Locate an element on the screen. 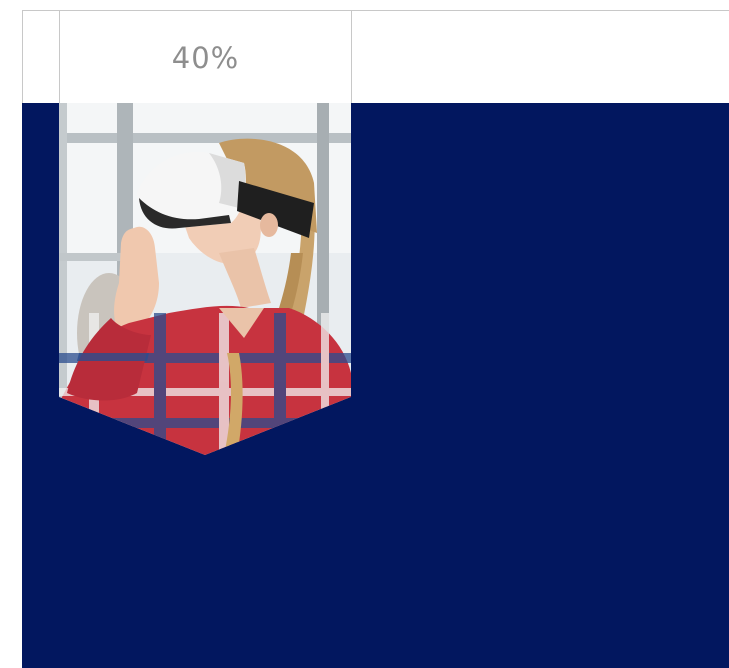 The width and height of the screenshot is (729, 668). stat-value: 40% is located at coordinates (205, 58).